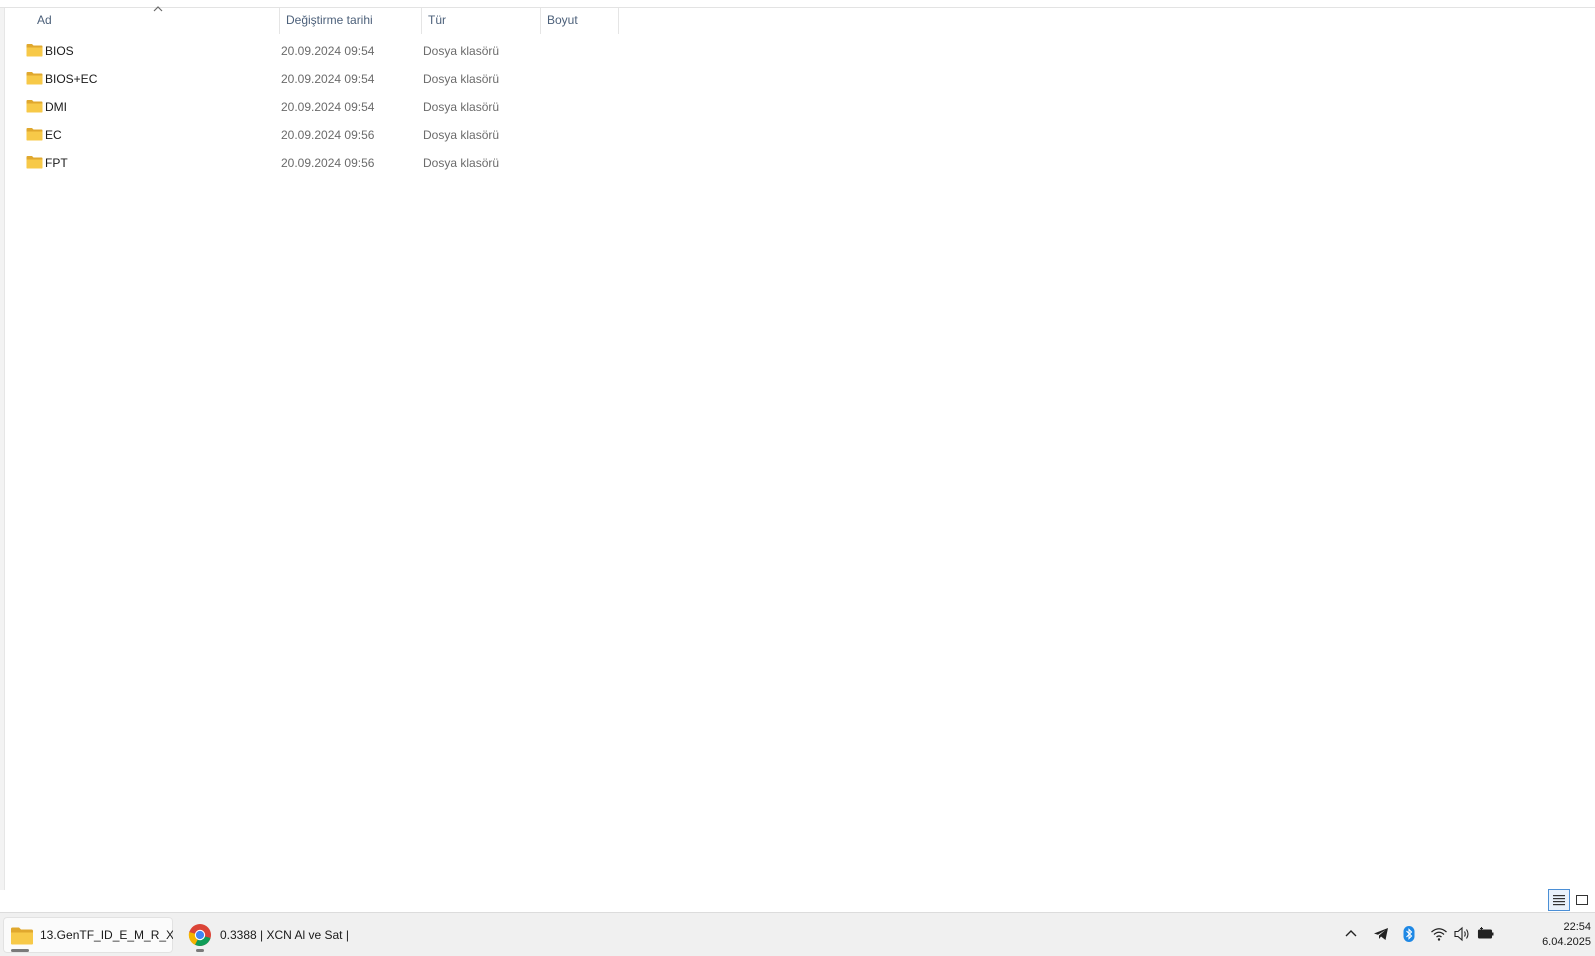 This screenshot has width=1595, height=956. Describe the element at coordinates (20, 950) in the screenshot. I see `taskbar-active-indicator` at that location.